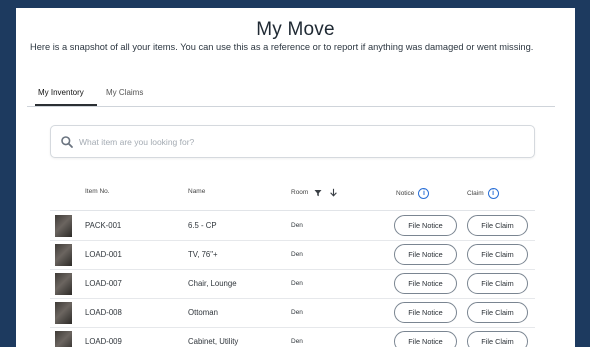 The image size is (590, 347). What do you see at coordinates (333, 192) in the screenshot?
I see `sort-arrow-down-icon` at bounding box center [333, 192].